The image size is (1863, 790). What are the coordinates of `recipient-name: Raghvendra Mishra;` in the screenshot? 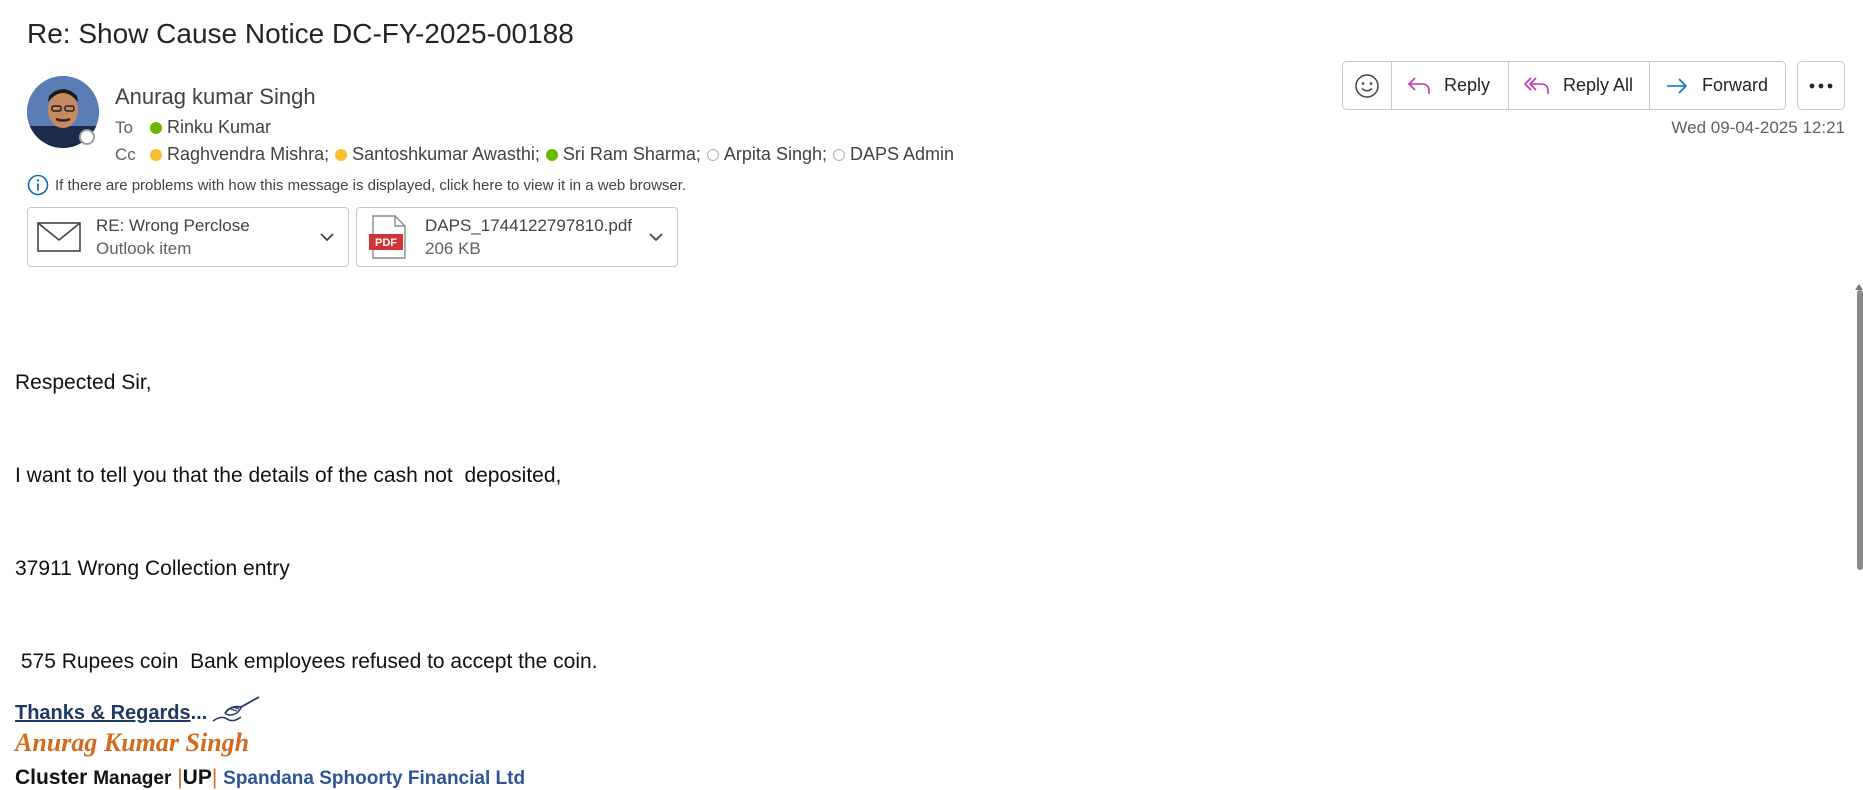 It's located at (248, 154).